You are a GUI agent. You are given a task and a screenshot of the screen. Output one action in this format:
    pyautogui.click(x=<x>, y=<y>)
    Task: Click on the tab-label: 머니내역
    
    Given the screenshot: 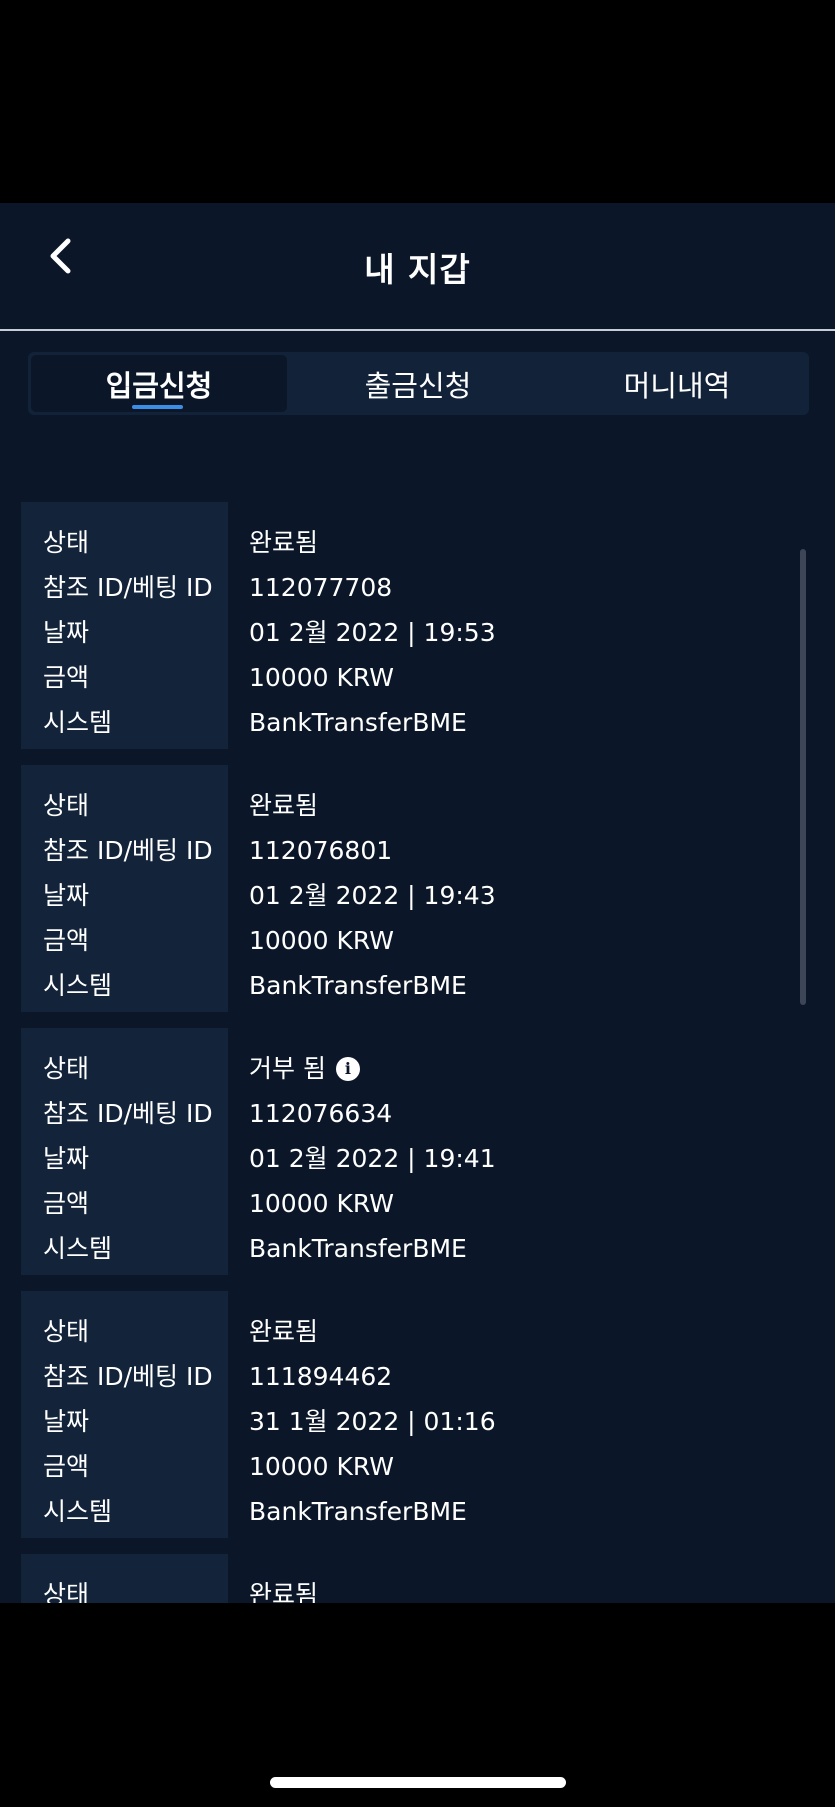 What is the action you would take?
    pyautogui.click(x=677, y=385)
    